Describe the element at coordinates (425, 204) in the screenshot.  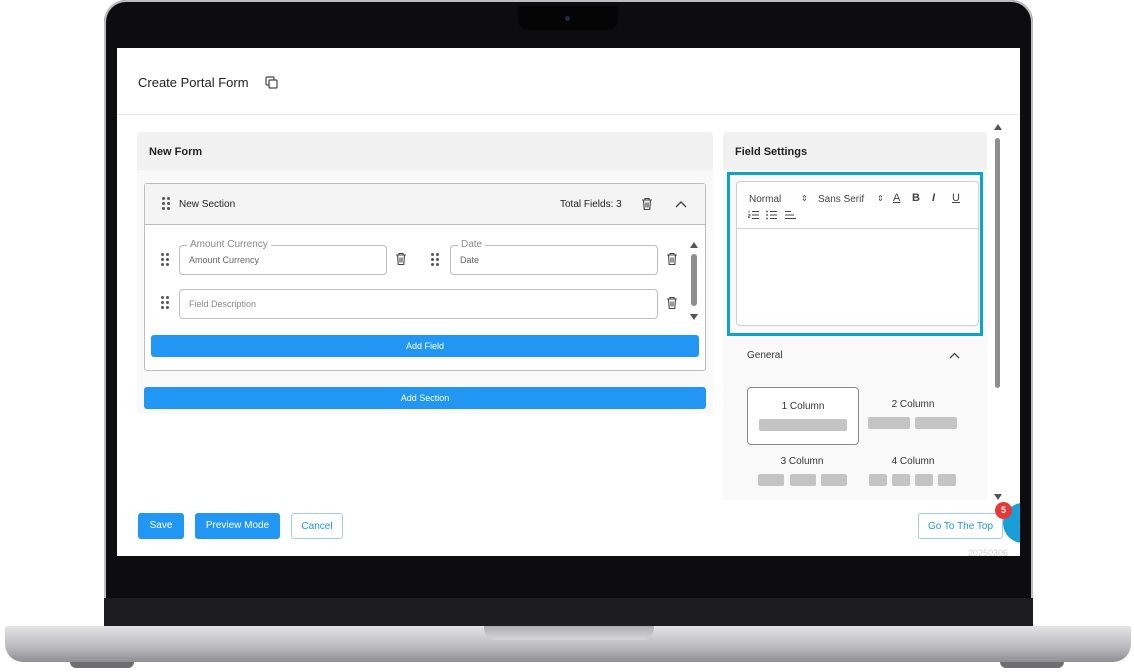
I see `section-header: New Section Total Fields: 3` at that location.